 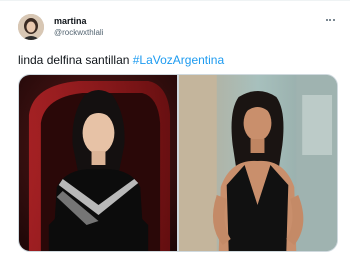 What do you see at coordinates (78, 33) in the screenshot?
I see `user-handle: @rockwxthlali` at bounding box center [78, 33].